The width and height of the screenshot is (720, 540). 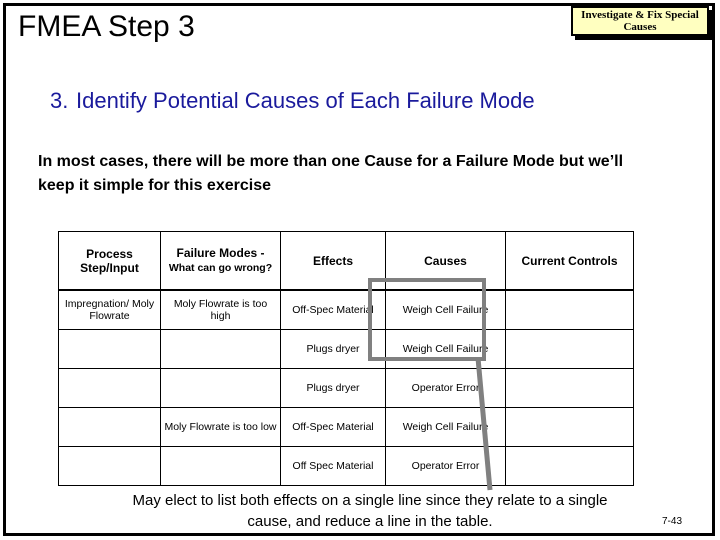 I want to click on cell-effect: Off Spec Material, so click(x=333, y=466).